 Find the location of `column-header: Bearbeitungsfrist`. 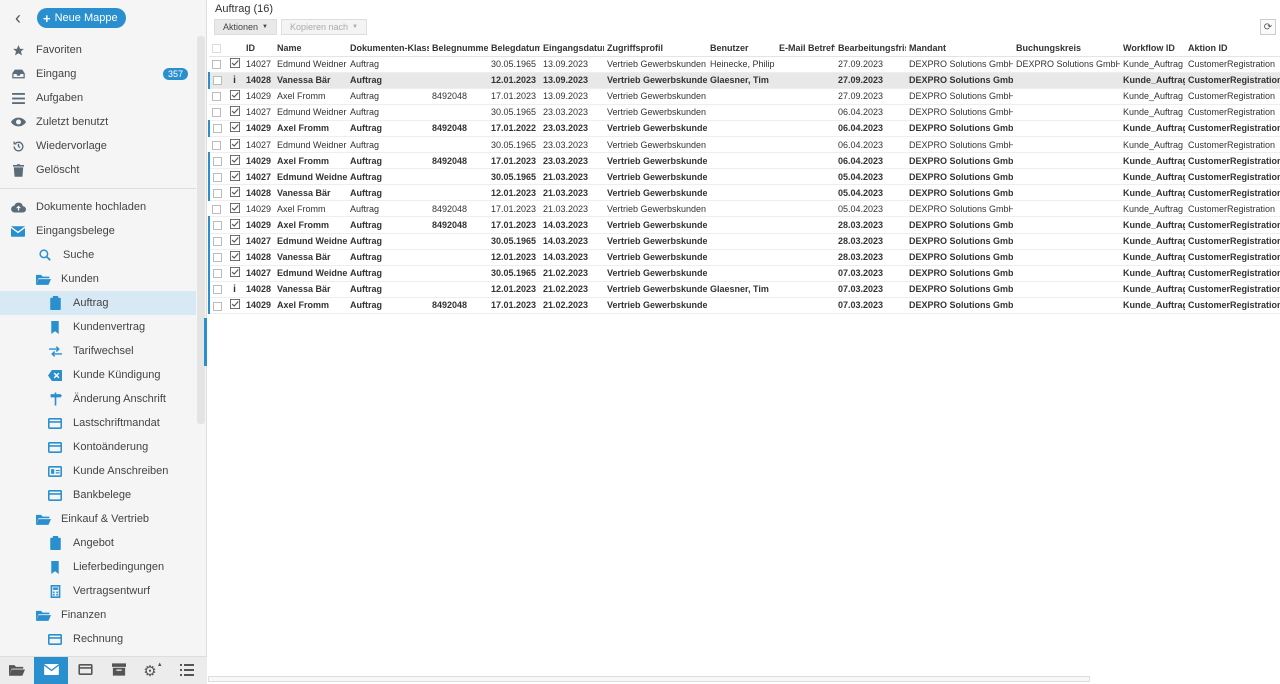

column-header: Bearbeitungsfrist is located at coordinates (870, 48).